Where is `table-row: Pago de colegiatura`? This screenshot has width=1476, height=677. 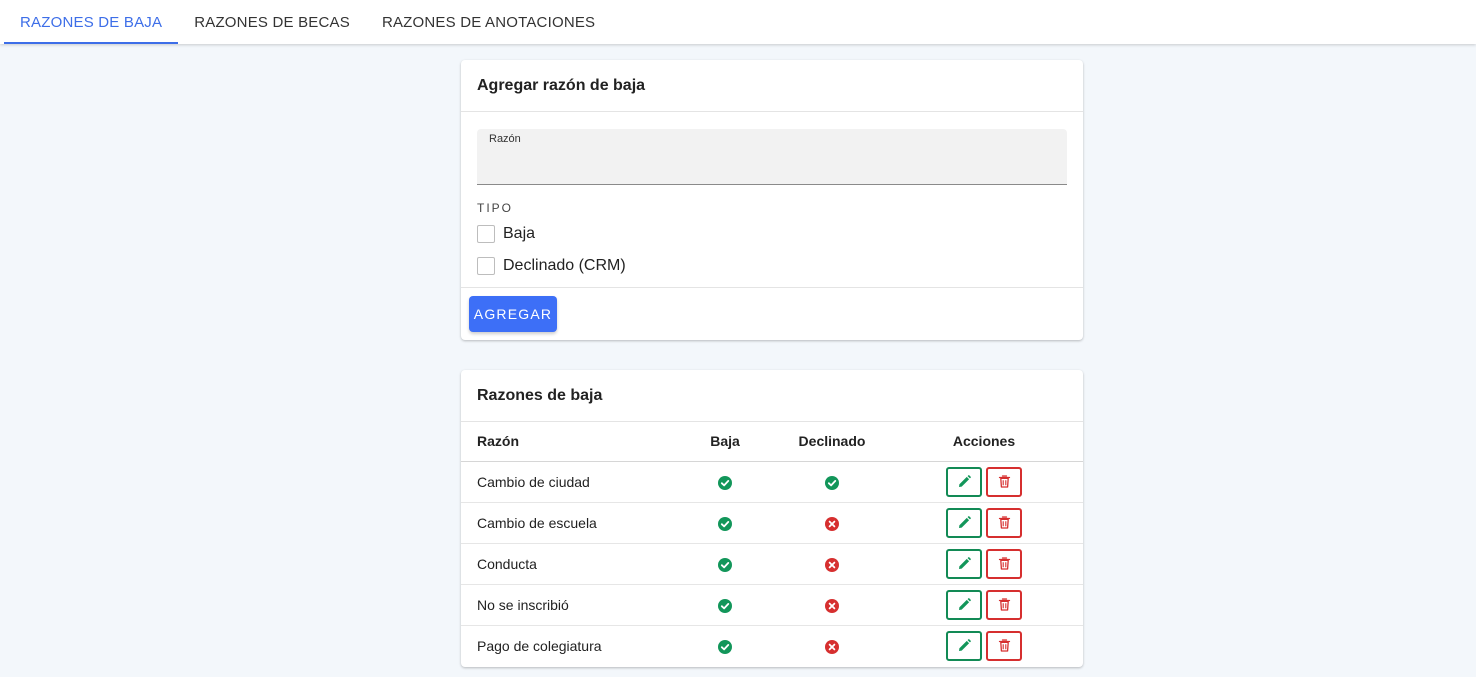
table-row: Pago de colegiatura is located at coordinates (772, 645).